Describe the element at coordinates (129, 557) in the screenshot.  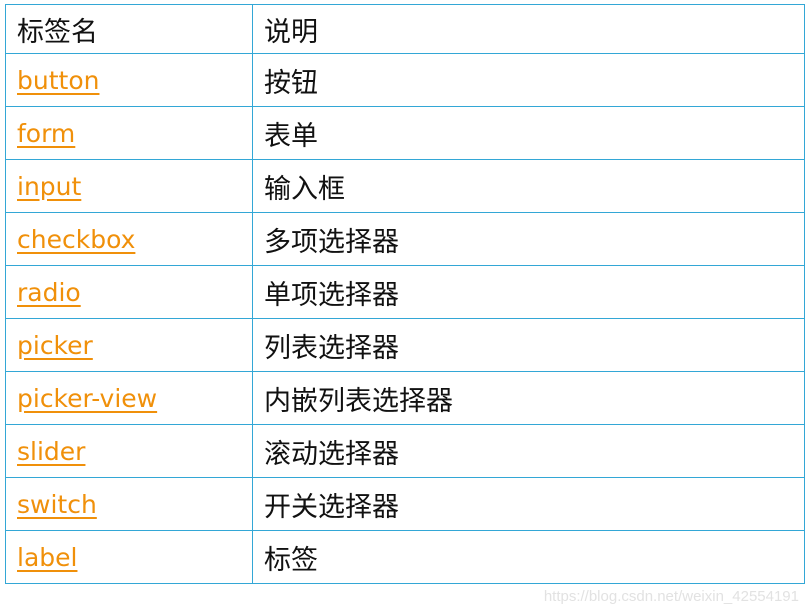
I see `tag-cell: label` at that location.